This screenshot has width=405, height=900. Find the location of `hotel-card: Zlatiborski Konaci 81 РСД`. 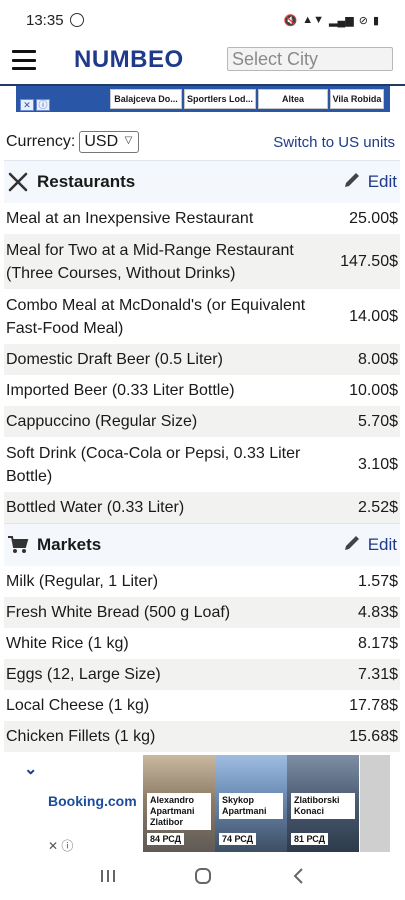

hotel-card: Zlatiborski Konaci 81 РСД is located at coordinates (323, 803).